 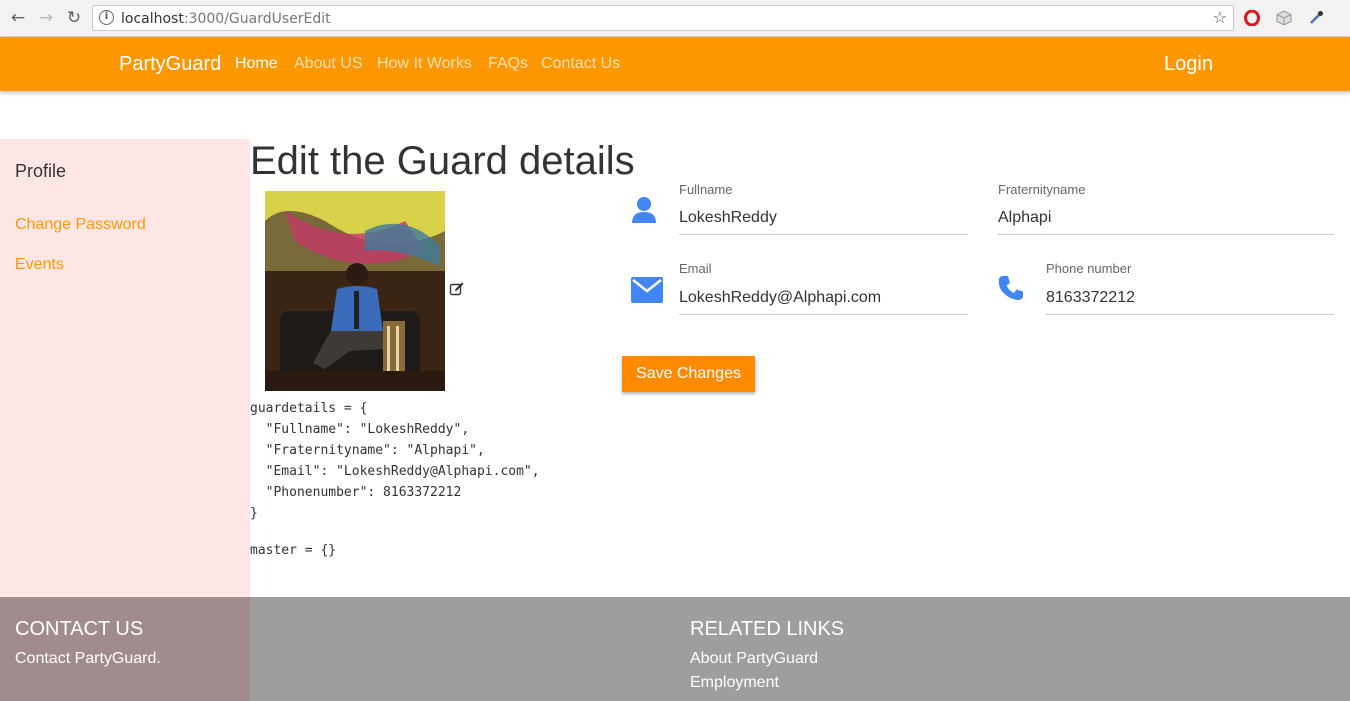 I want to click on browser-toolbar: ← → ↻ i localhost:3000/GuardUserEdit ☆, so click(x=675, y=18).